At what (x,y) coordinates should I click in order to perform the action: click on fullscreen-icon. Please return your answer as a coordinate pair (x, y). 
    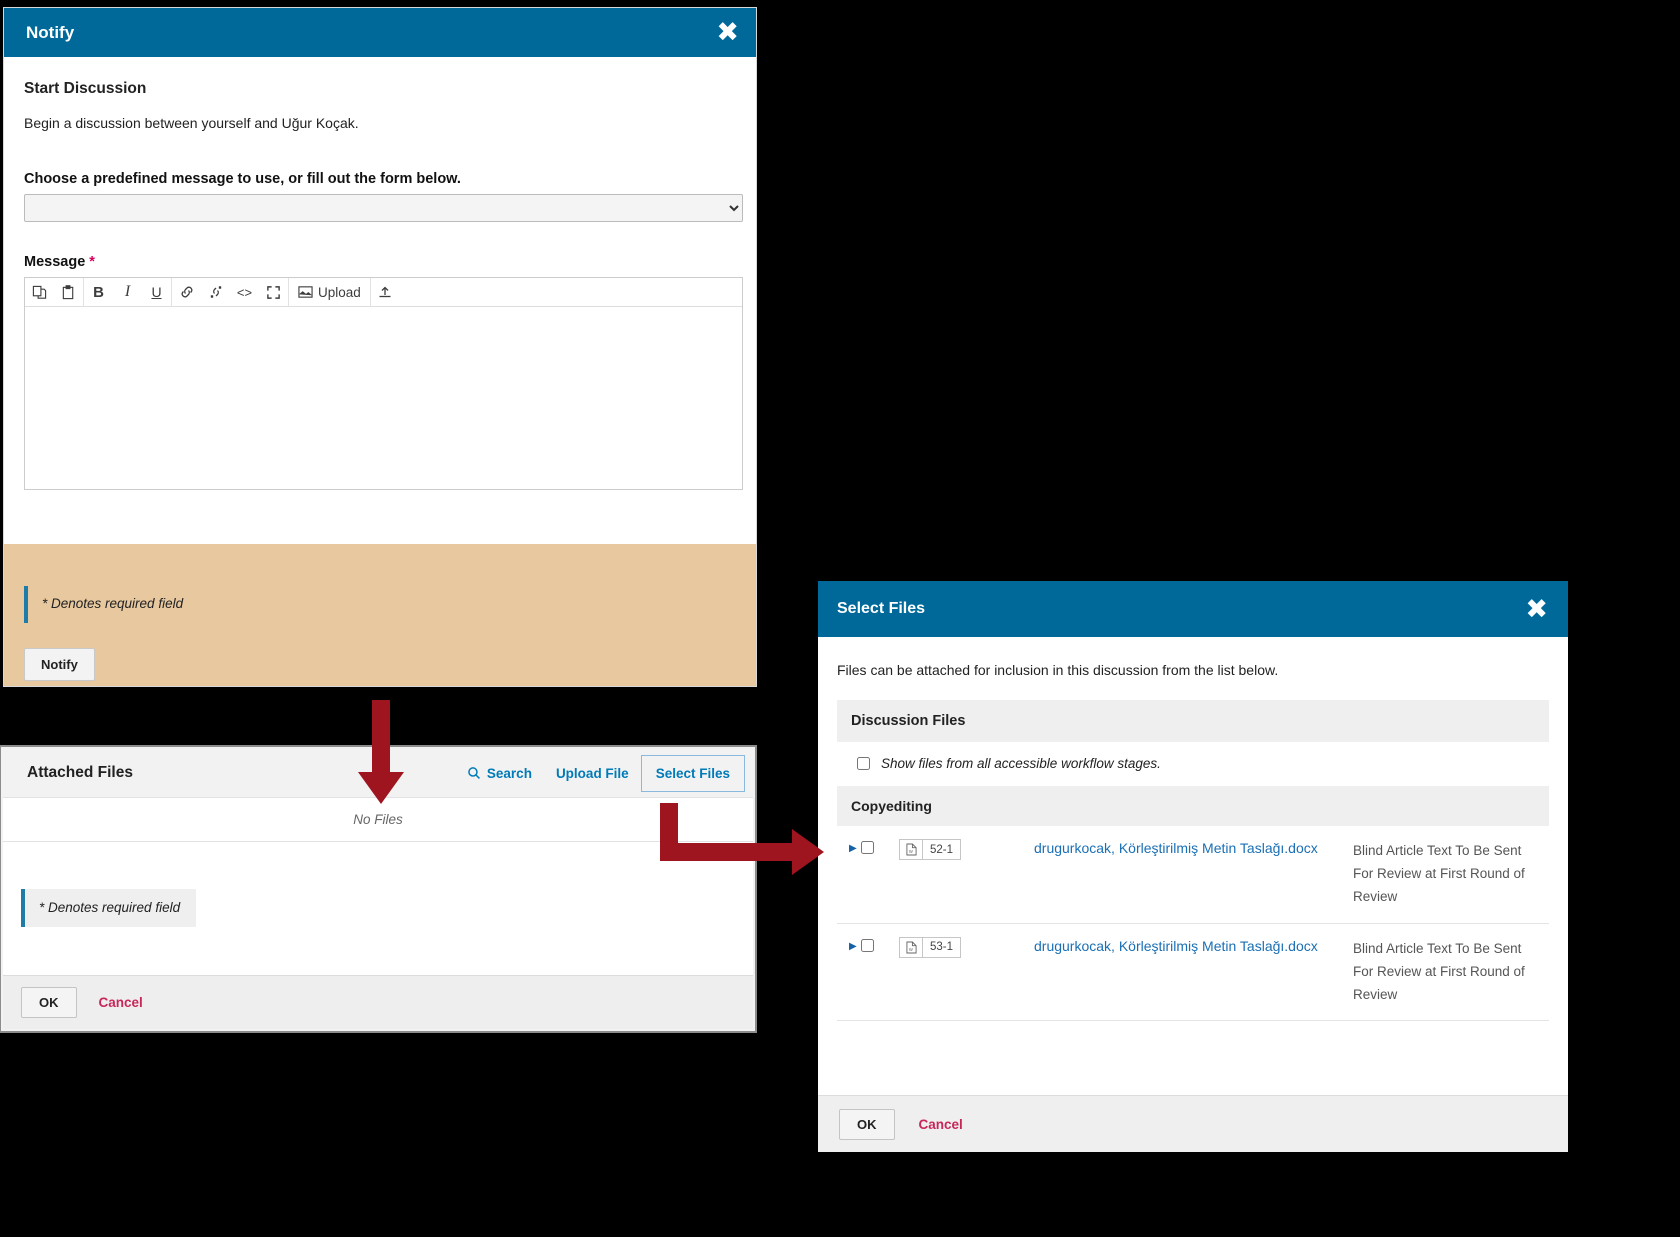
    Looking at the image, I should click on (273, 292).